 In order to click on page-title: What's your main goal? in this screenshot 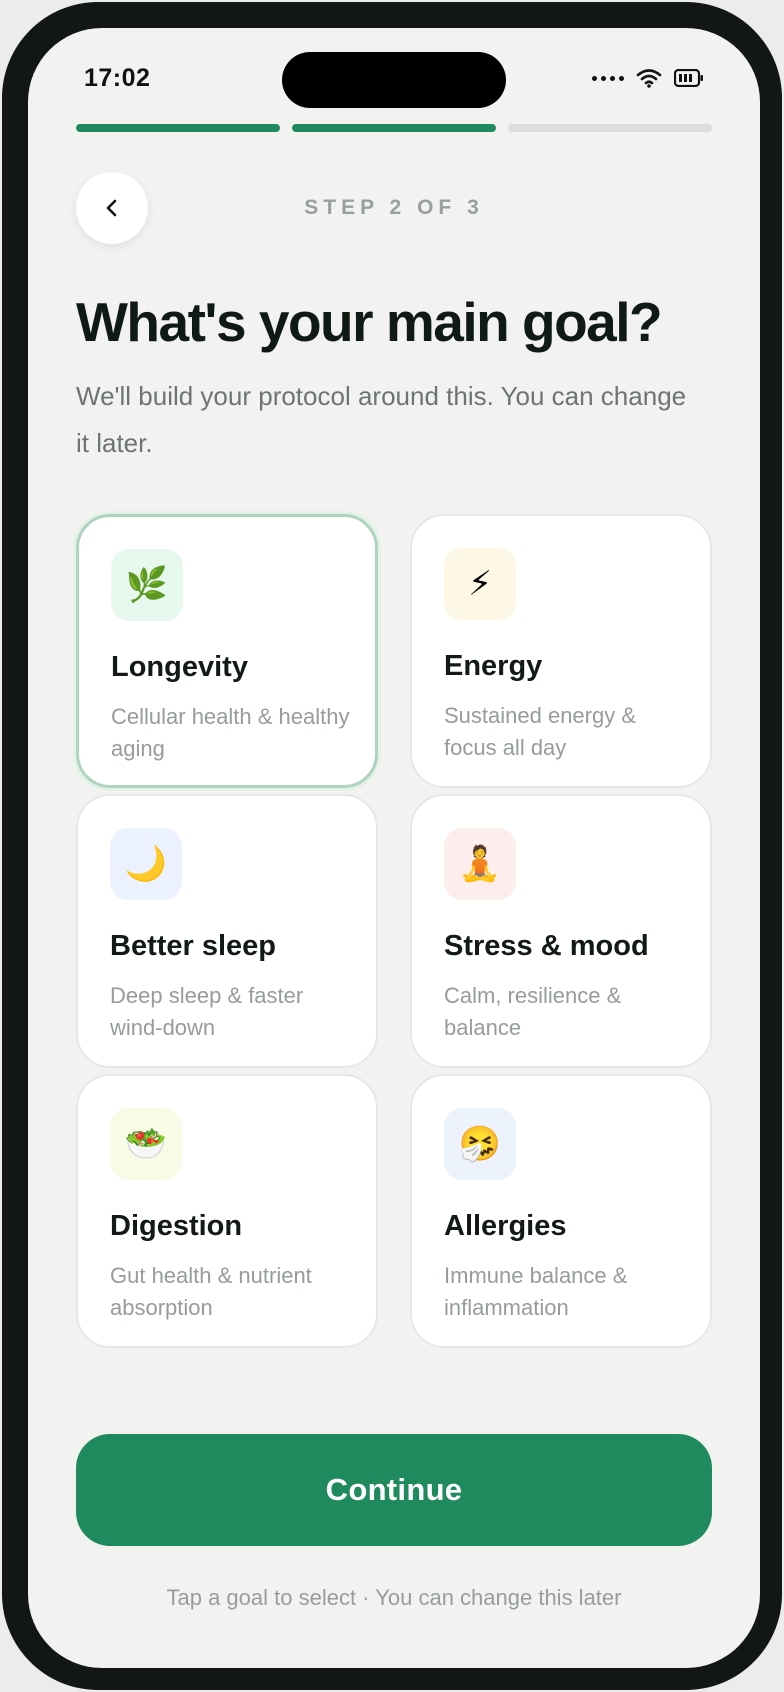, I will do `click(369, 322)`.